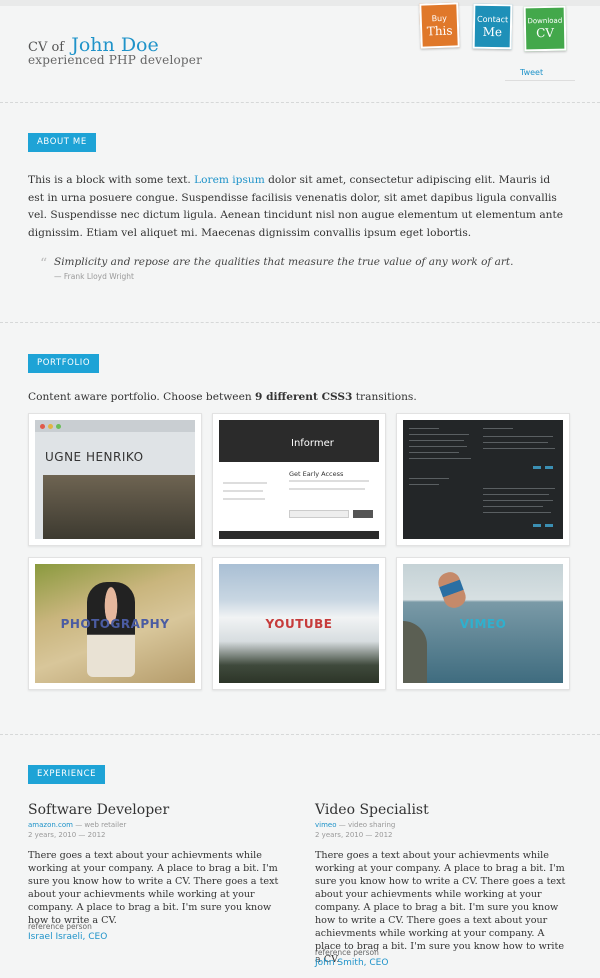  Describe the element at coordinates (540, 80) in the screenshot. I see `tweet-divider` at that location.